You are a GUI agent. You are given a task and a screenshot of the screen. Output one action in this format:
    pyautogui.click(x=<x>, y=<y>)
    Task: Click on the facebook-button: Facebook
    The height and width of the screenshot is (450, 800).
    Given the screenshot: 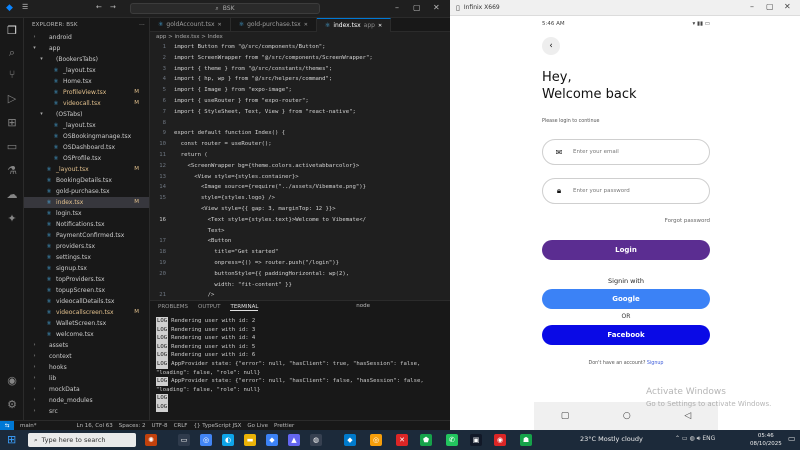 What is the action you would take?
    pyautogui.click(x=626, y=335)
    